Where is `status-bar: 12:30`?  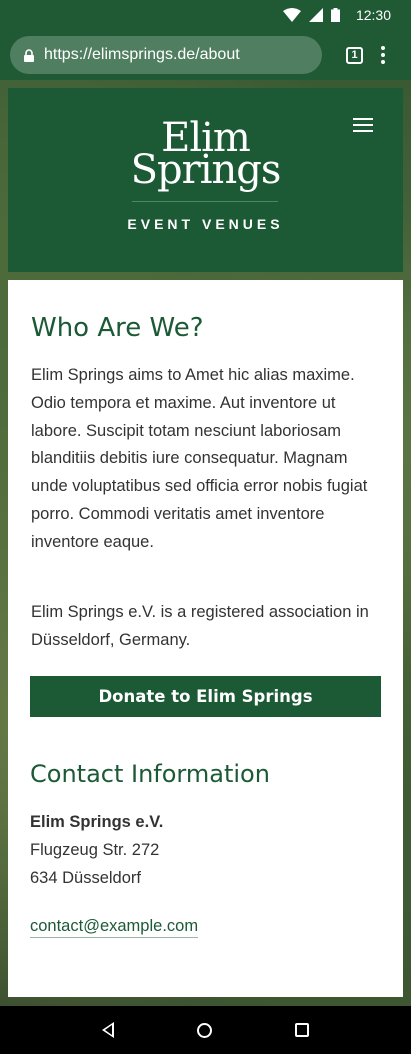 status-bar: 12:30 is located at coordinates (205, 15).